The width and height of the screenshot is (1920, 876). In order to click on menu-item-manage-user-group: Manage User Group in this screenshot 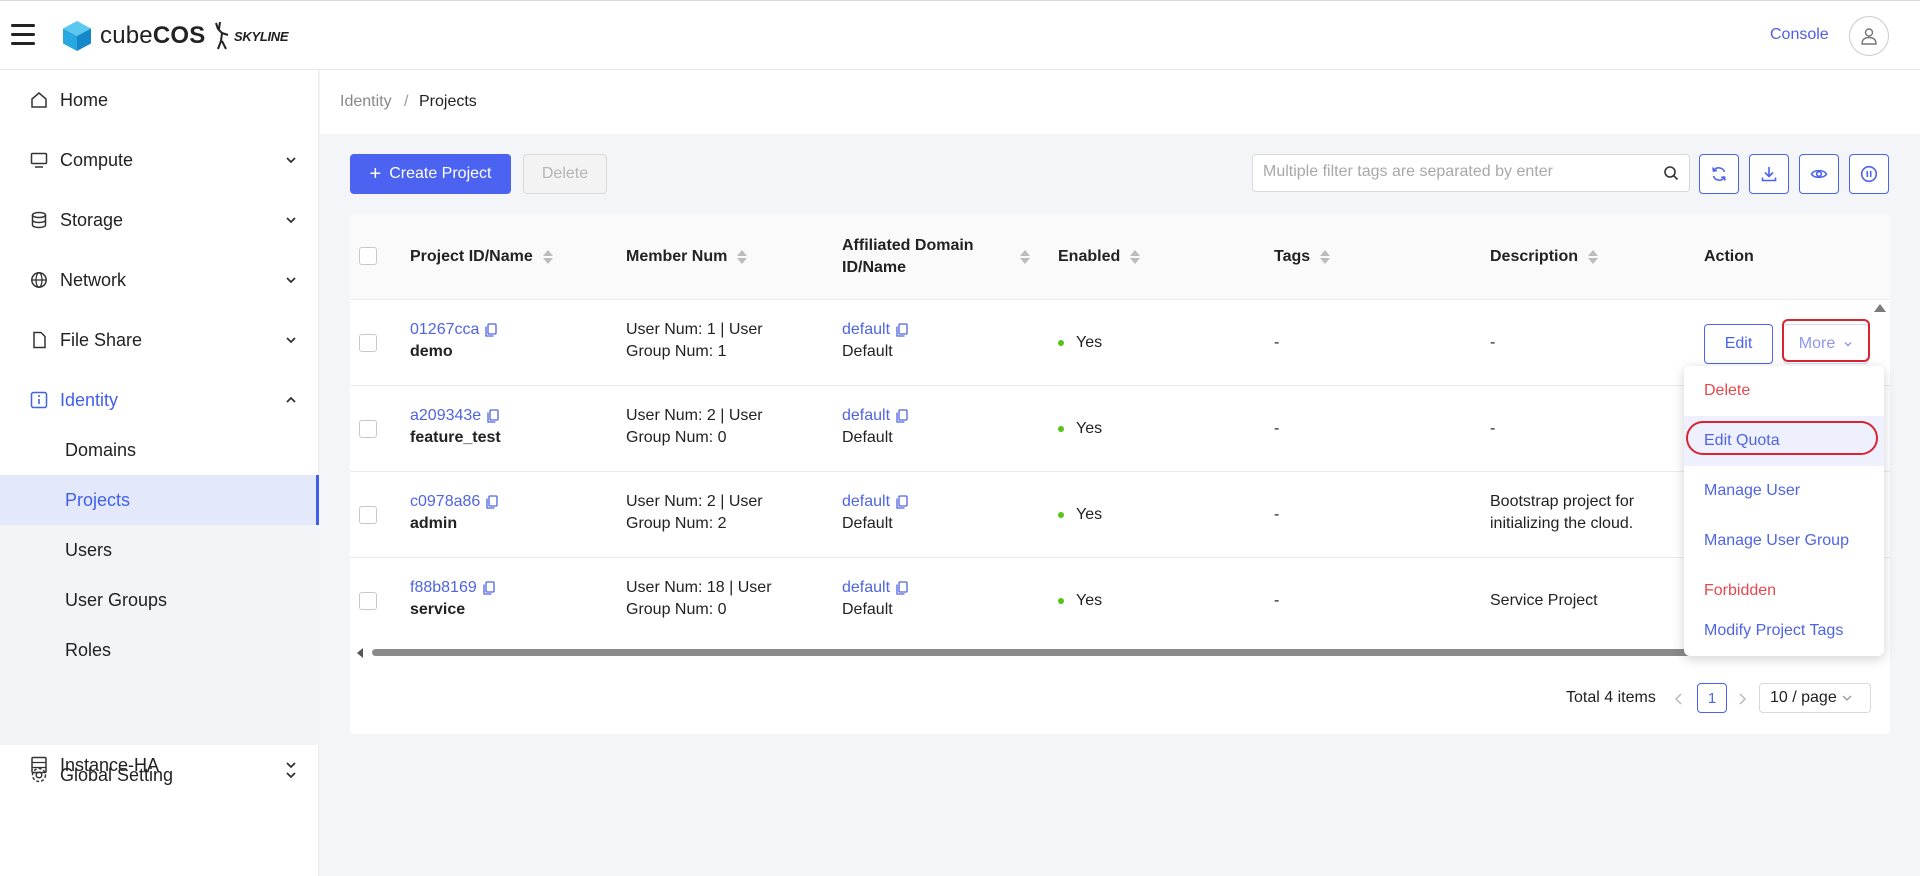, I will do `click(1784, 541)`.